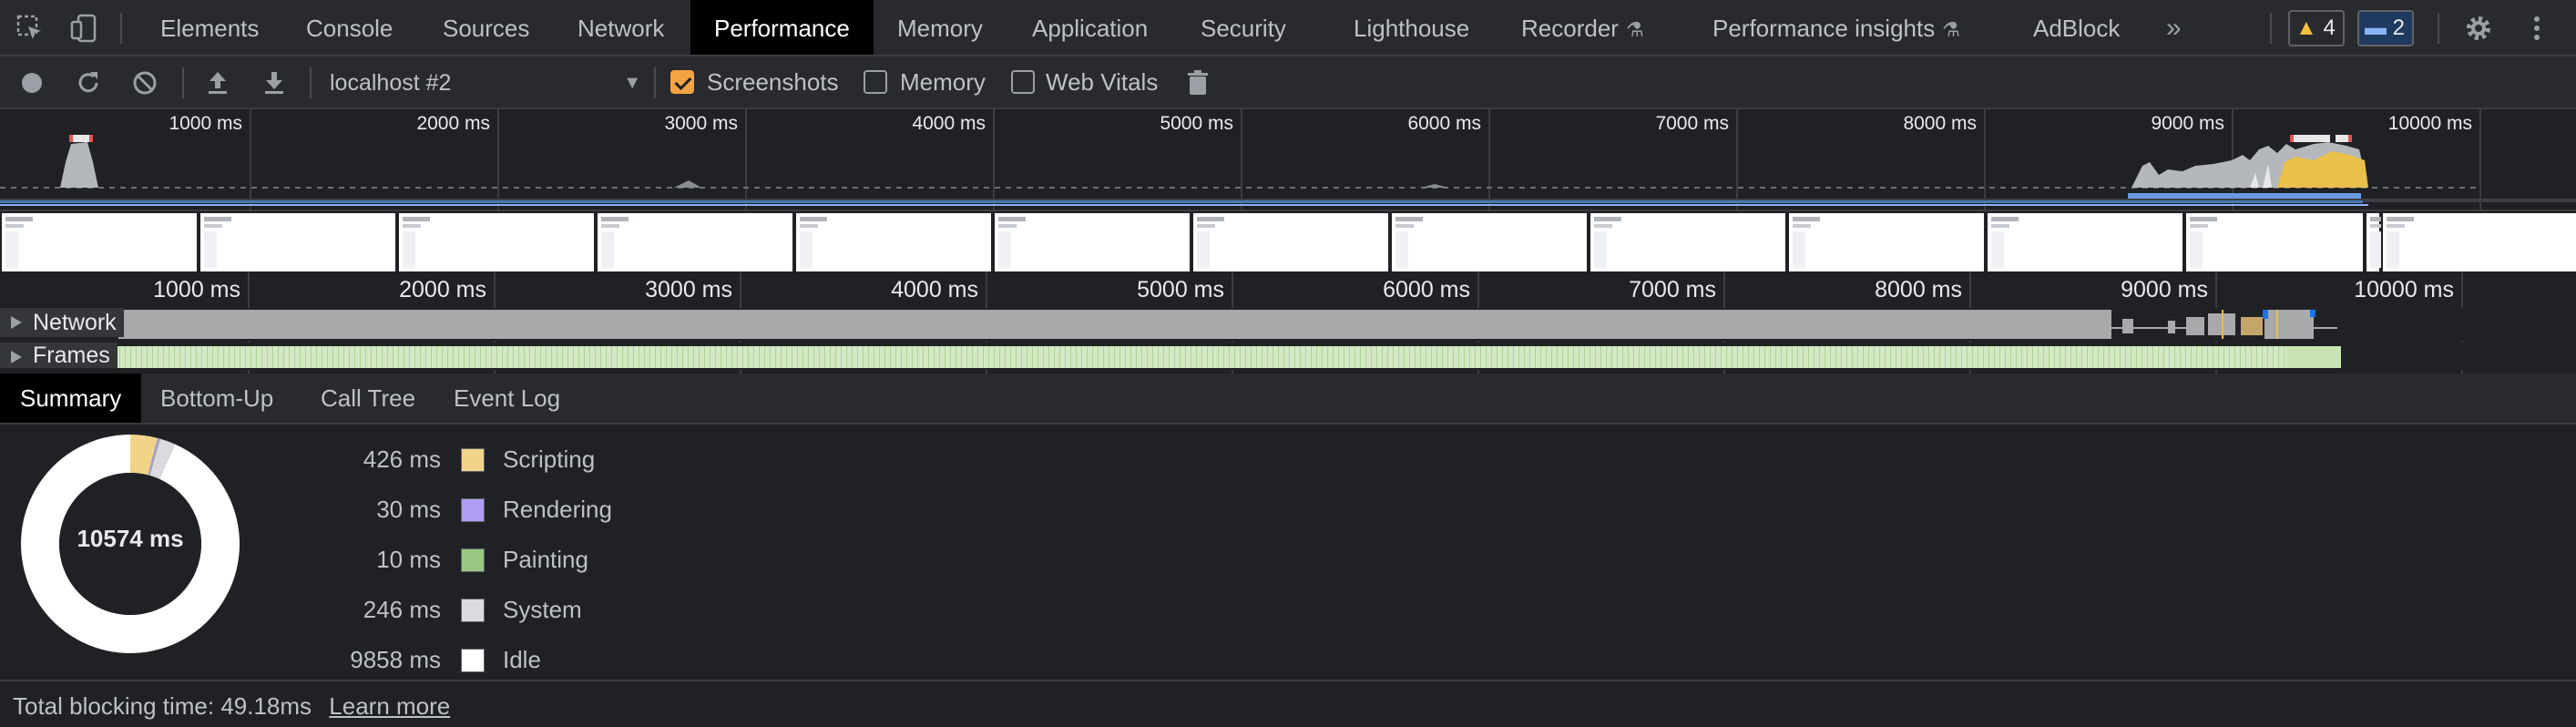 Image resolution: width=2576 pixels, height=727 pixels. I want to click on tab-network: Network, so click(621, 27).